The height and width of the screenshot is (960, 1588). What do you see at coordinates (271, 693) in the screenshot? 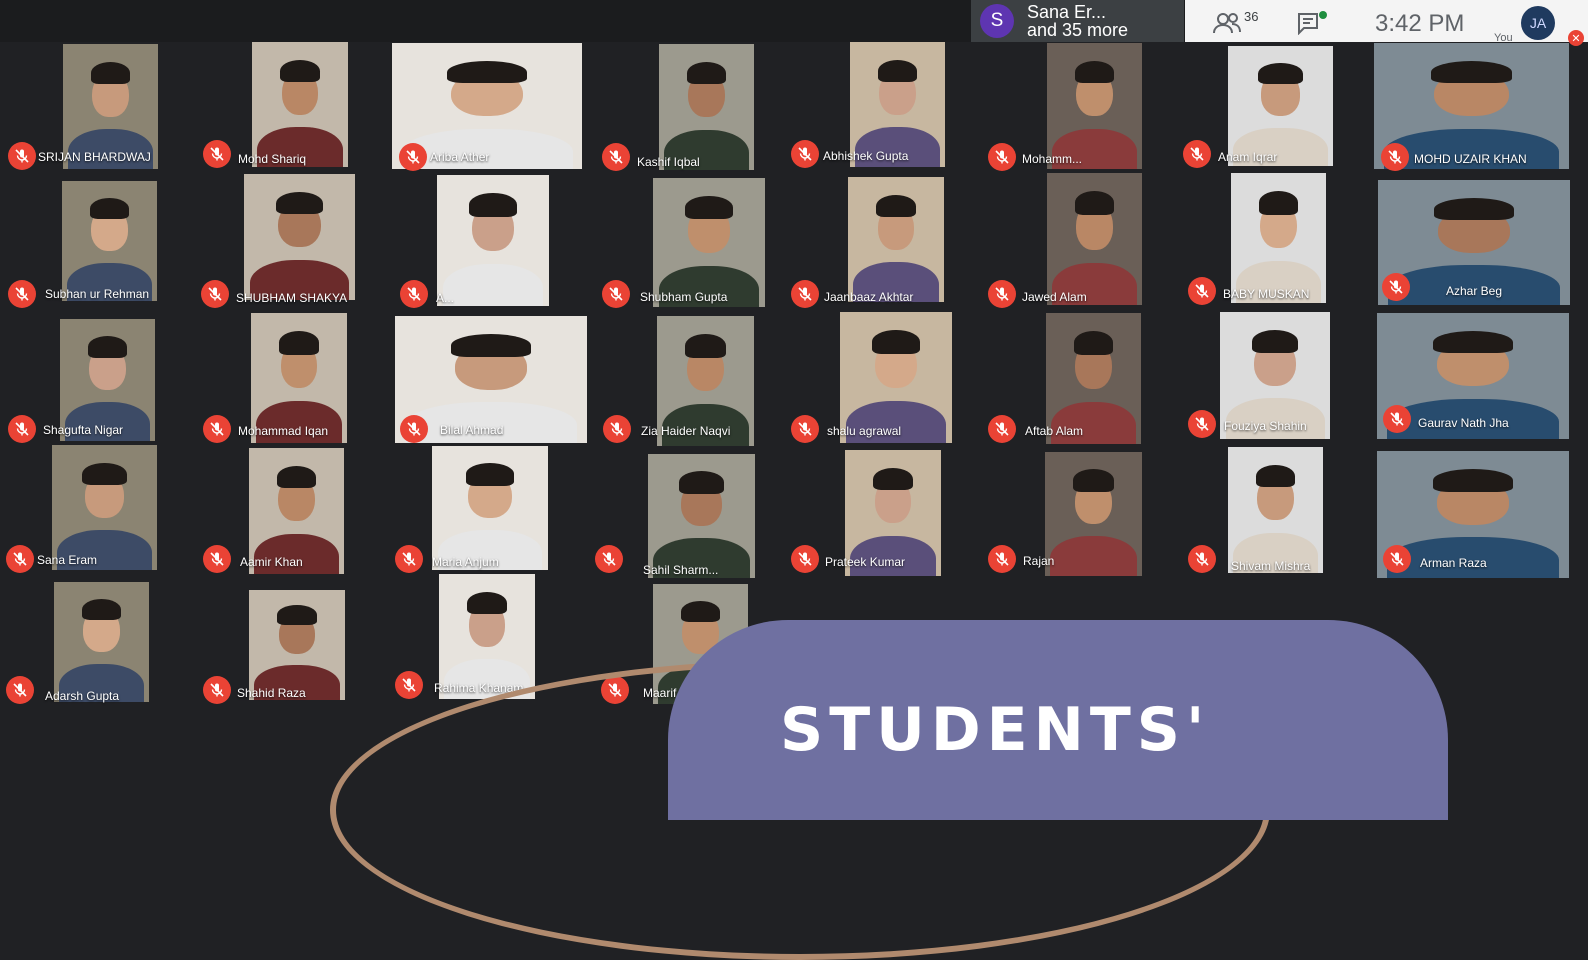
I see `participant-name: Shahid Raza` at bounding box center [271, 693].